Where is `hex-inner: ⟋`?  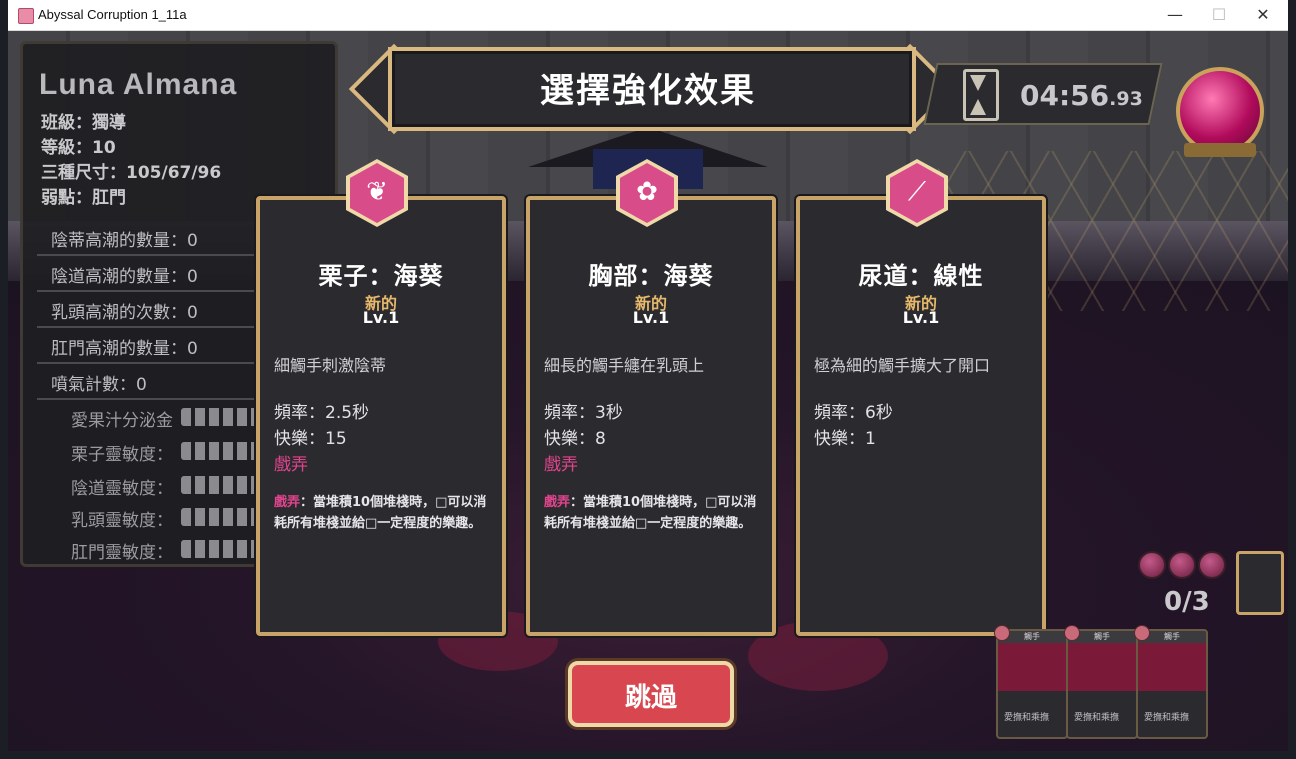
hex-inner: ⟋ is located at coordinates (917, 193).